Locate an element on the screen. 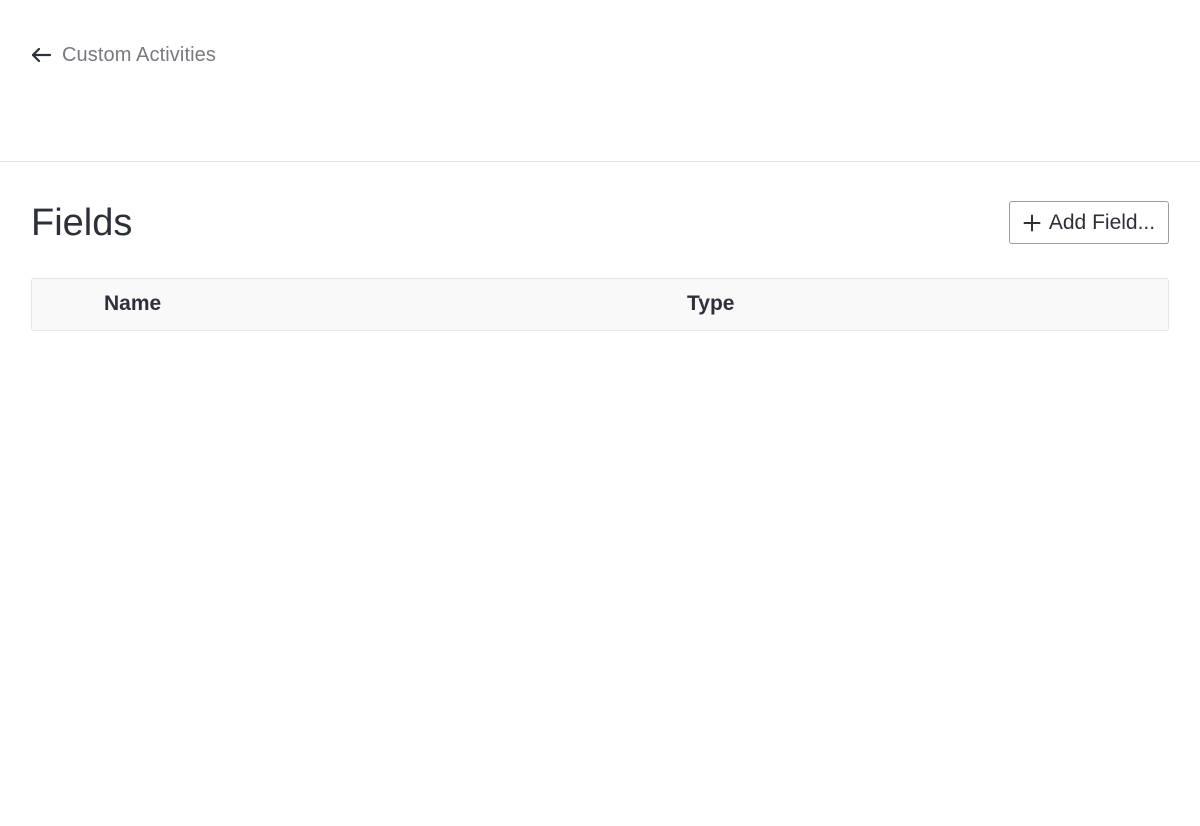  back-link-label: Custom Activities is located at coordinates (139, 54).